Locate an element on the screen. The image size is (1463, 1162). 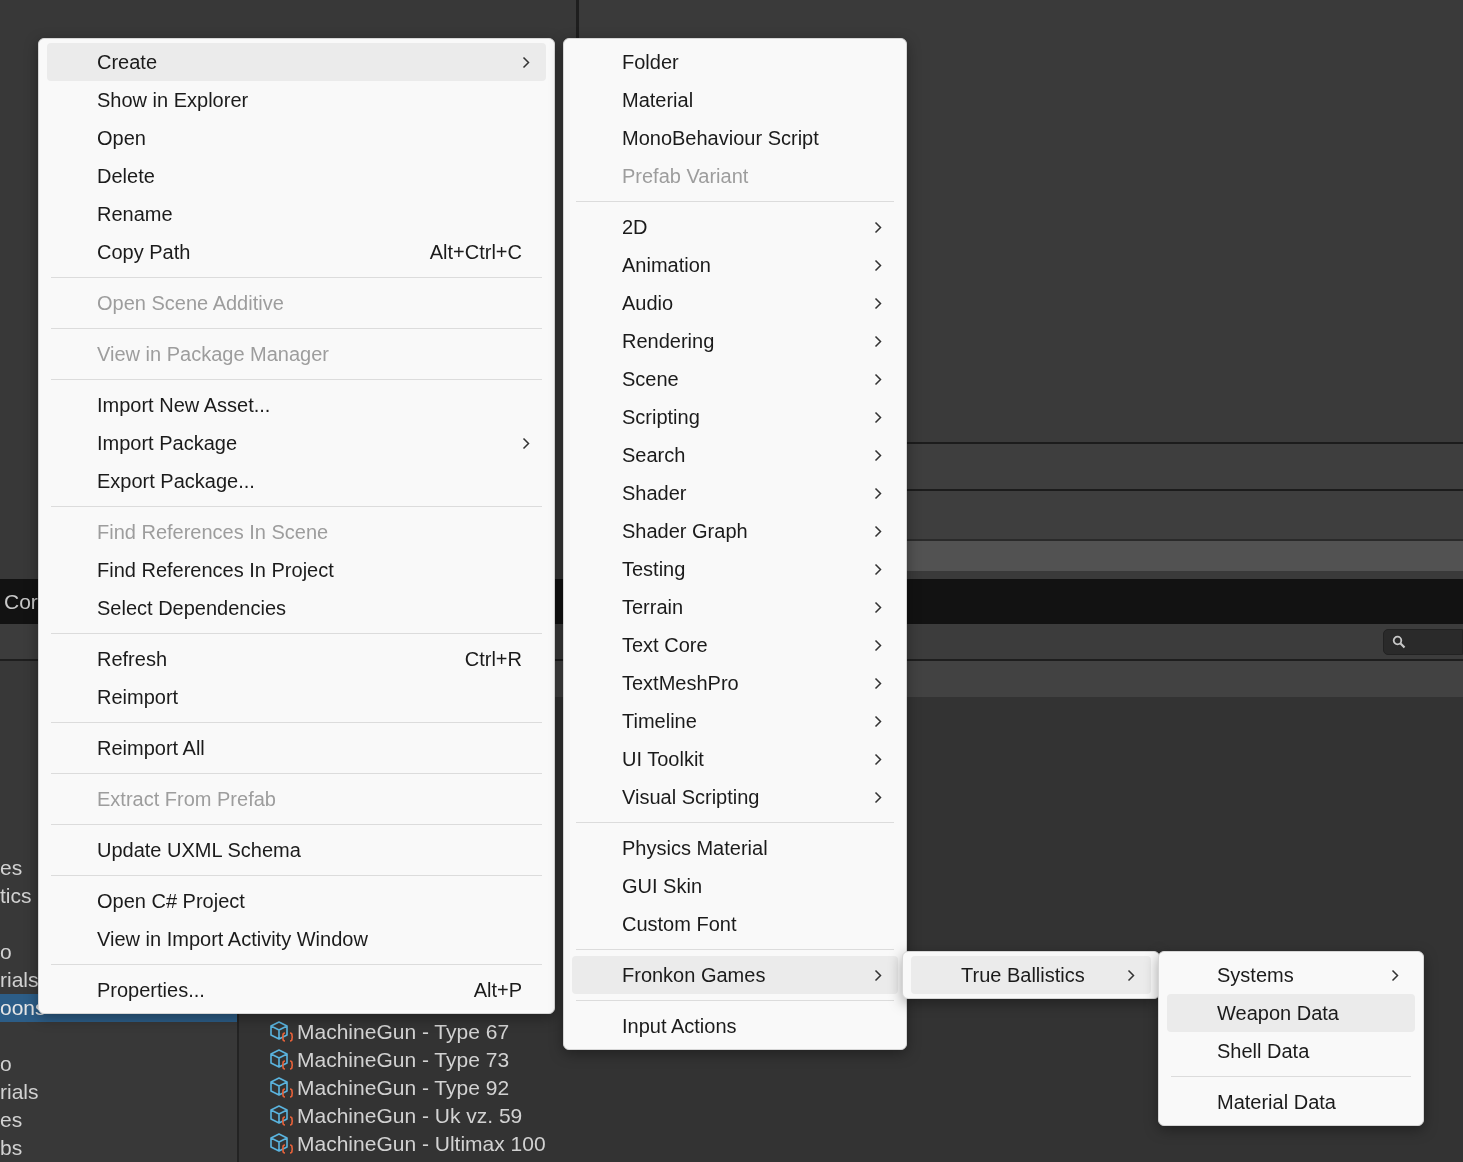
menu-item: 2D is located at coordinates (735, 227).